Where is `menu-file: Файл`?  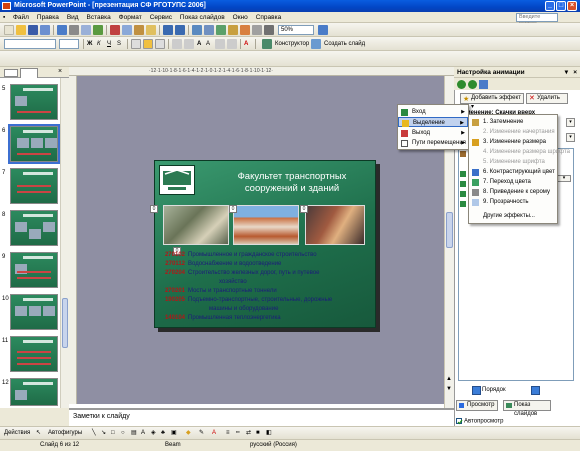
menu-file: Файл is located at coordinates (21, 17).